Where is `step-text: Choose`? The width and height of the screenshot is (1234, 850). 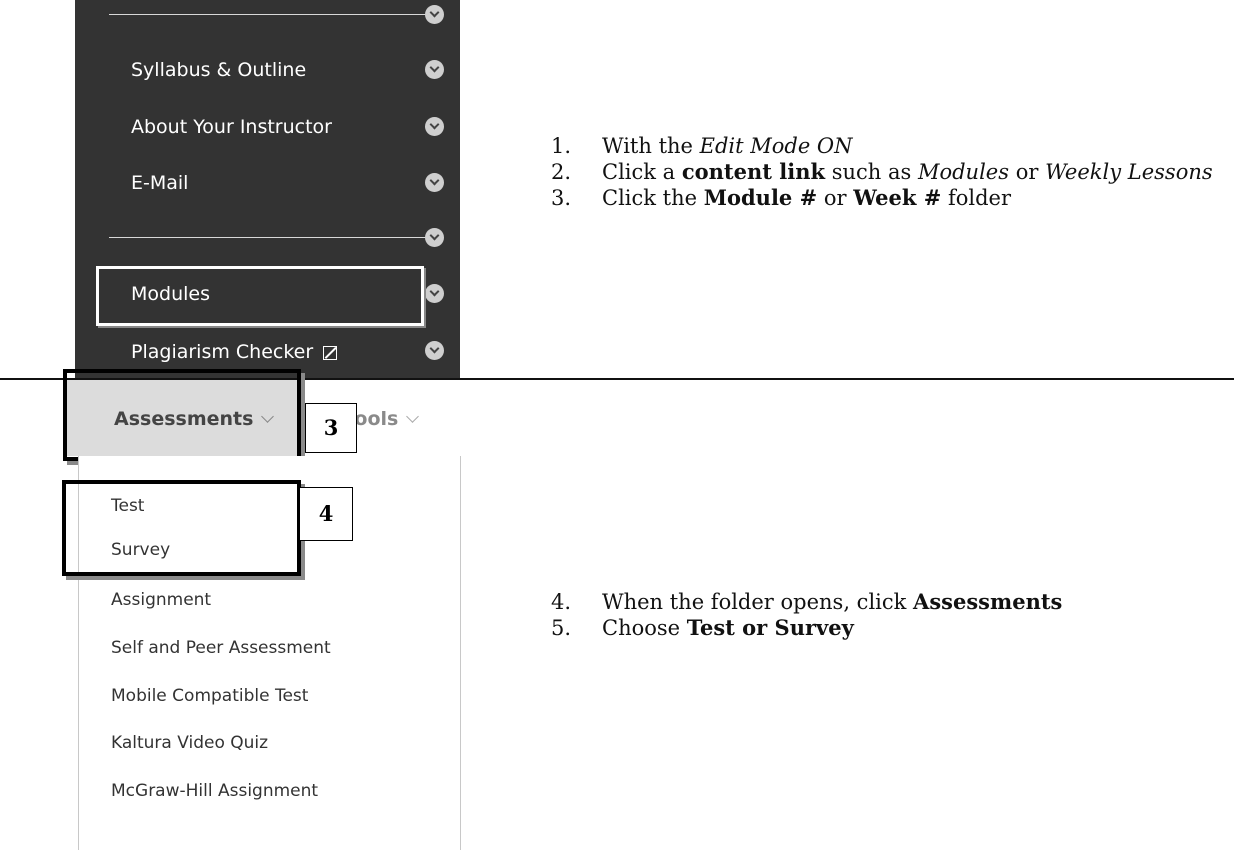
step-text: Choose is located at coordinates (644, 628).